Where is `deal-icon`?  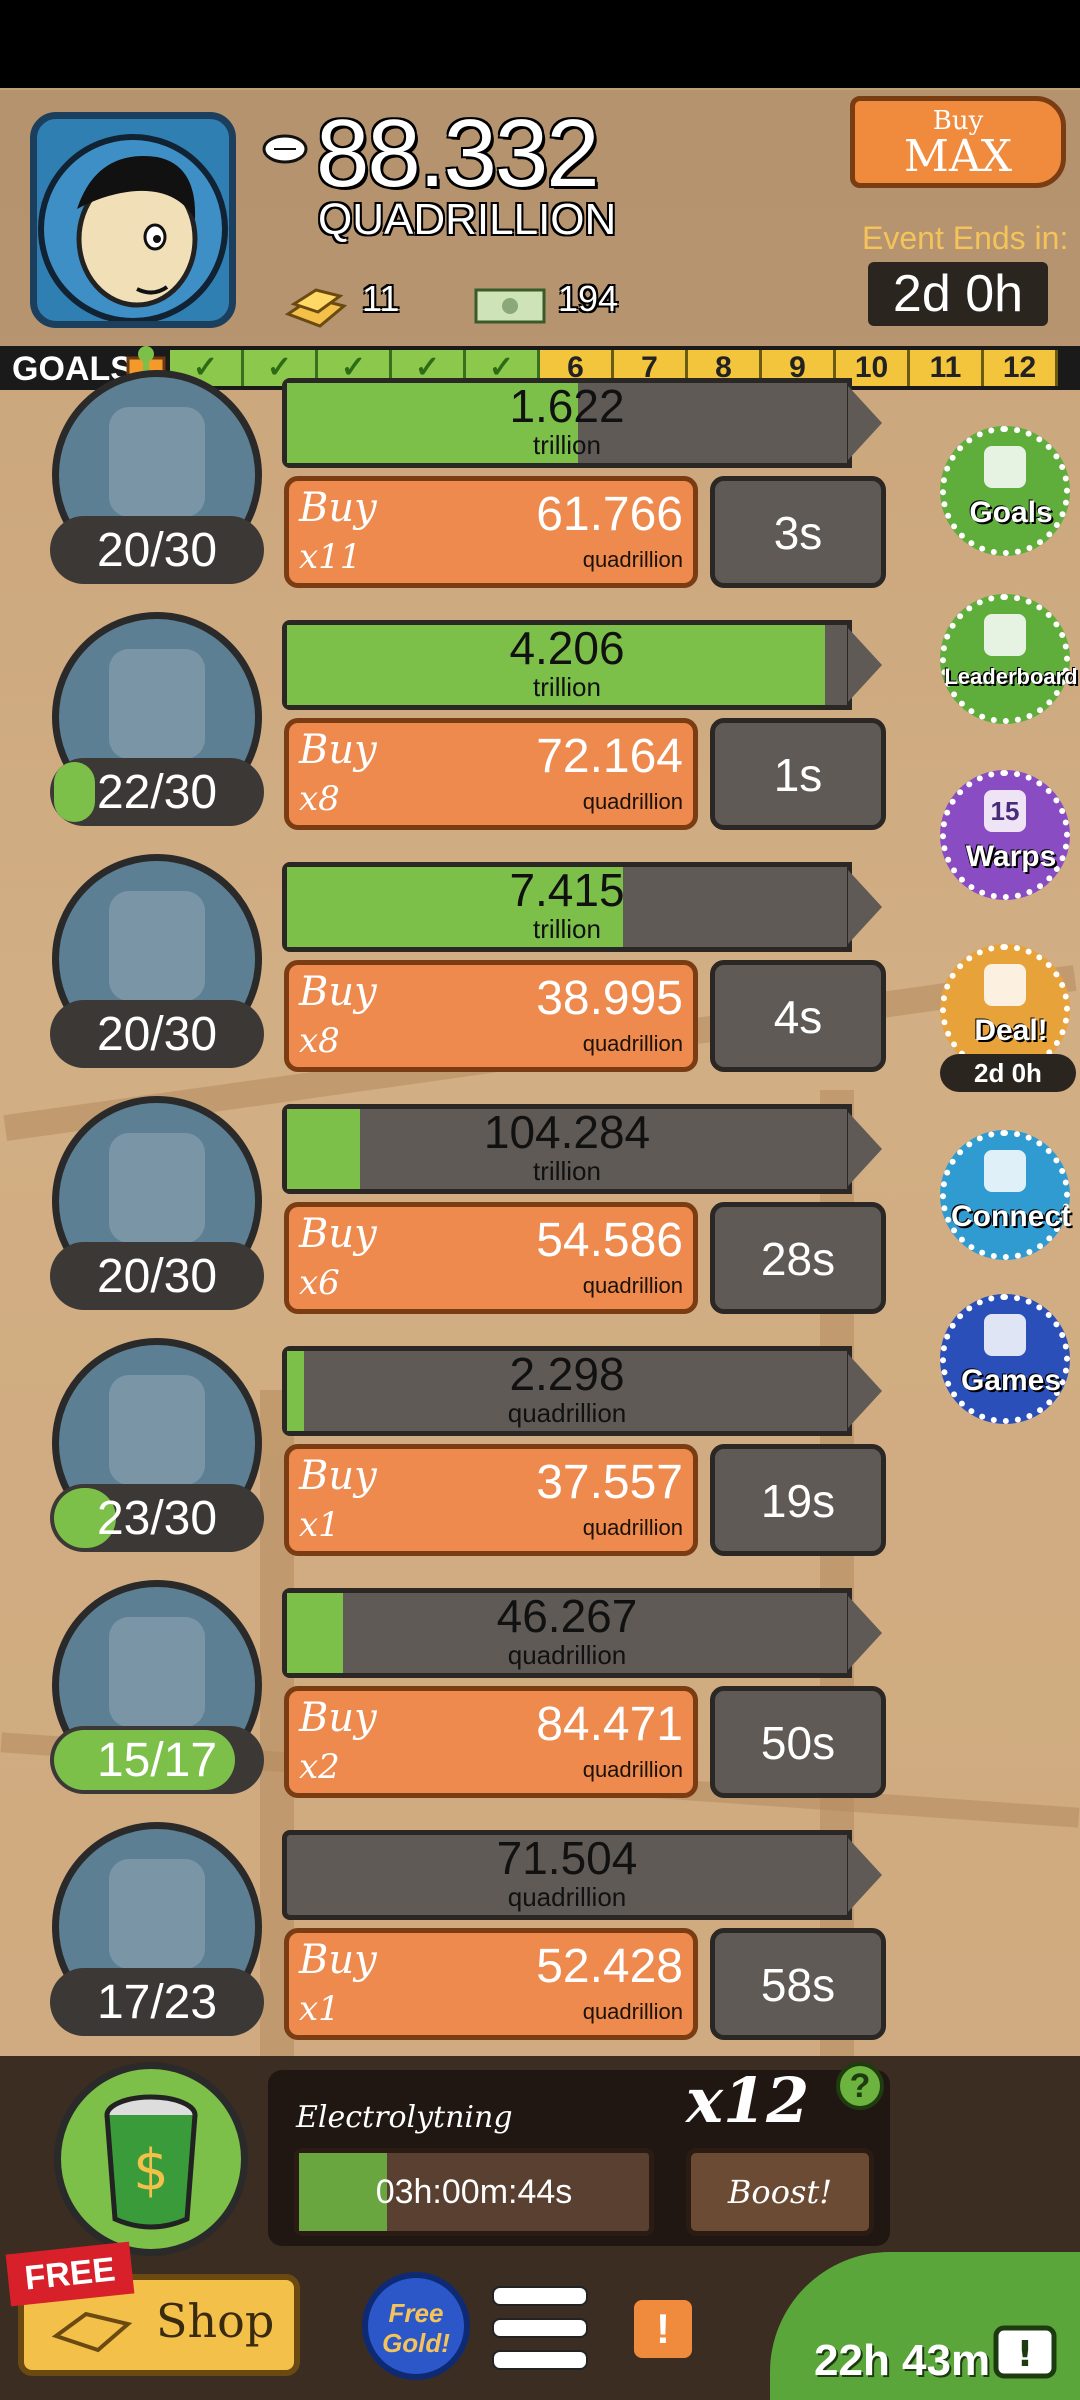 deal-icon is located at coordinates (1005, 985).